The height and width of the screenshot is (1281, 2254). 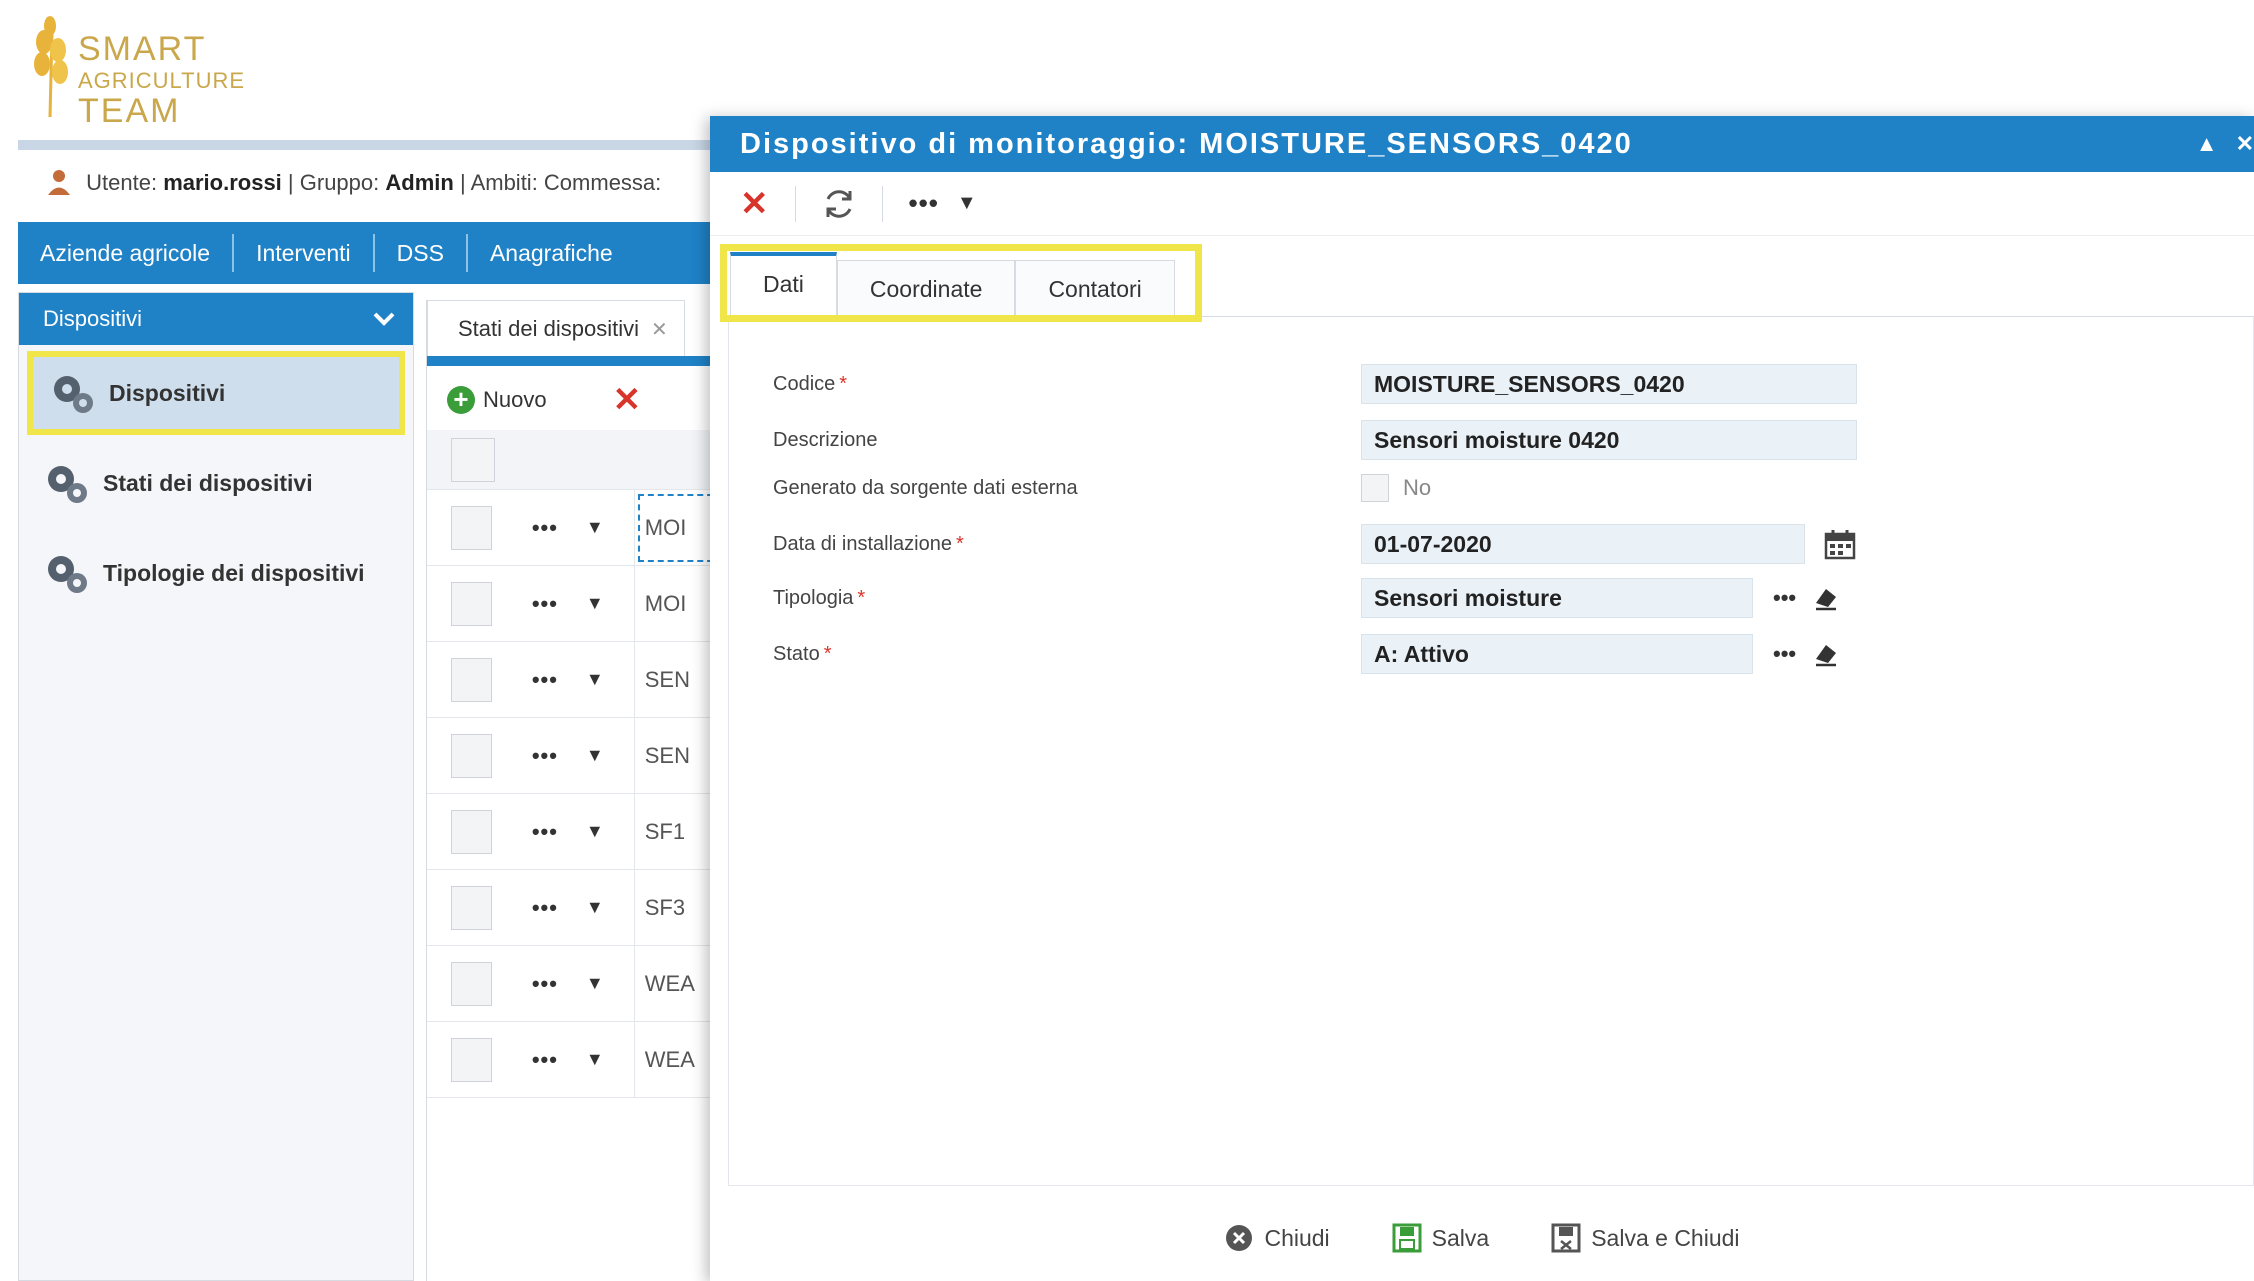 I want to click on save-button-label: Salva, so click(x=1460, y=1237).